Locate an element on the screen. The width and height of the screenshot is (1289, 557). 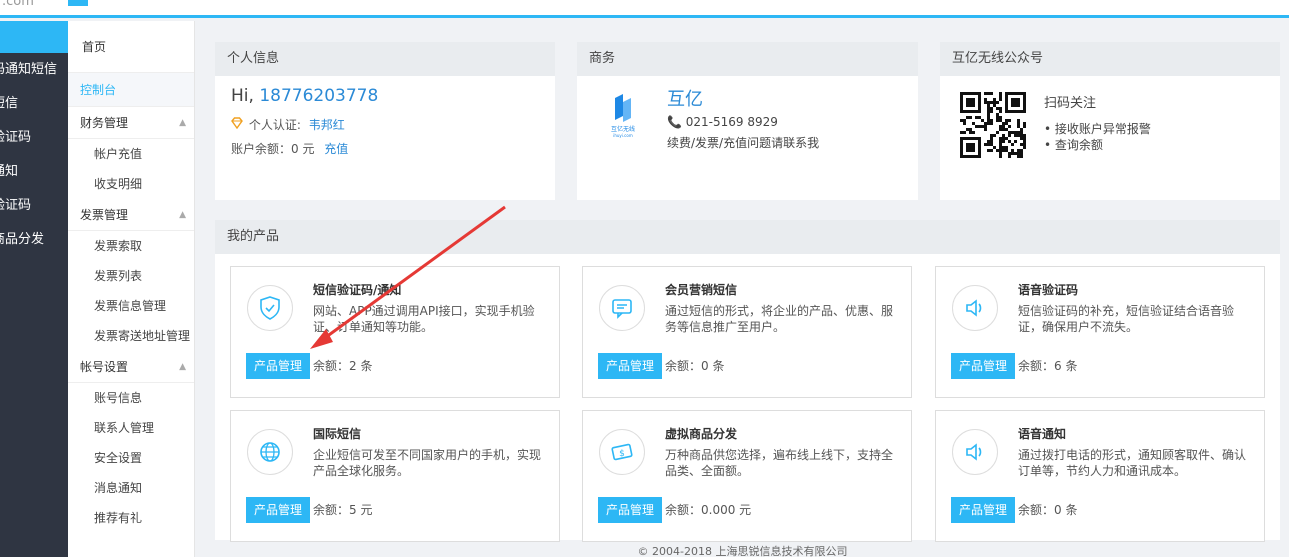
product-desc: 万种商品供您选择，遍布线上线下，支持全品类、全面额。 is located at coordinates (779, 463).